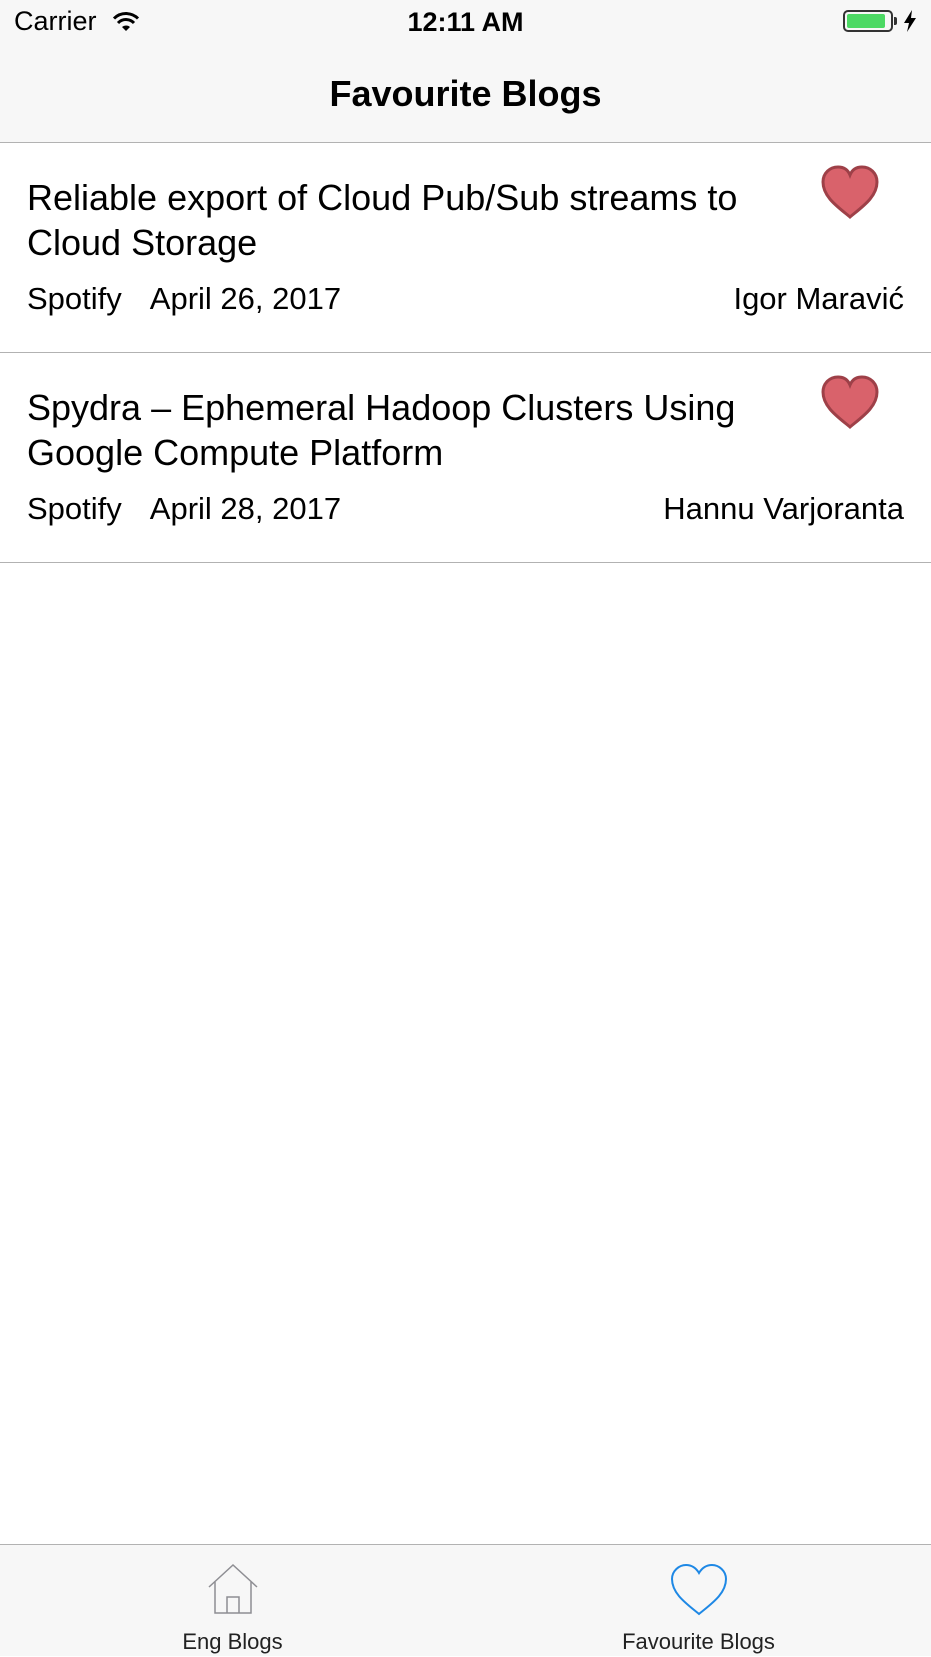 The image size is (931, 1657). I want to click on tab-label: Favourite Blogs, so click(698, 1641).